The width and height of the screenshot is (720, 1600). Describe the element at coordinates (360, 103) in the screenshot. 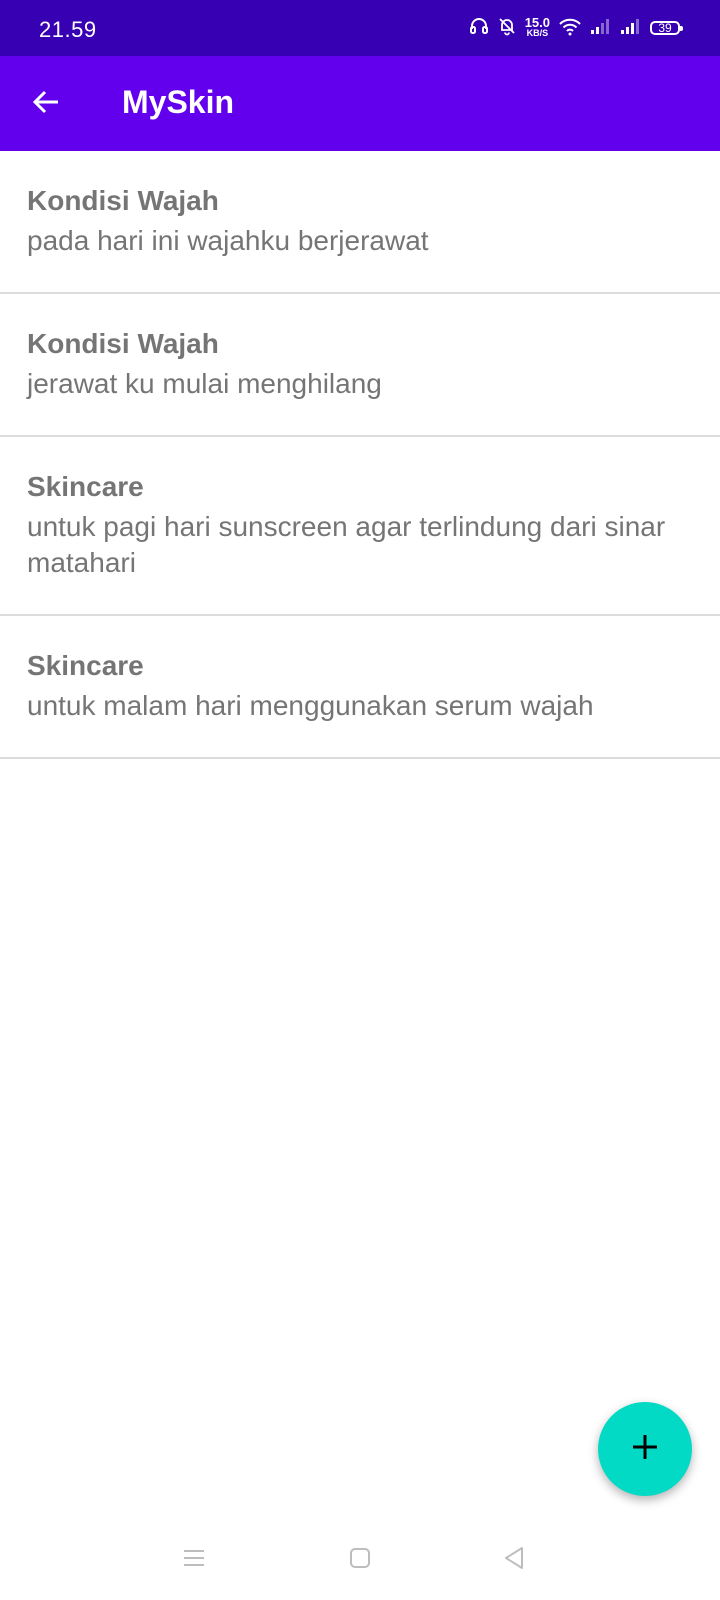

I see `app-bar: MySkin` at that location.